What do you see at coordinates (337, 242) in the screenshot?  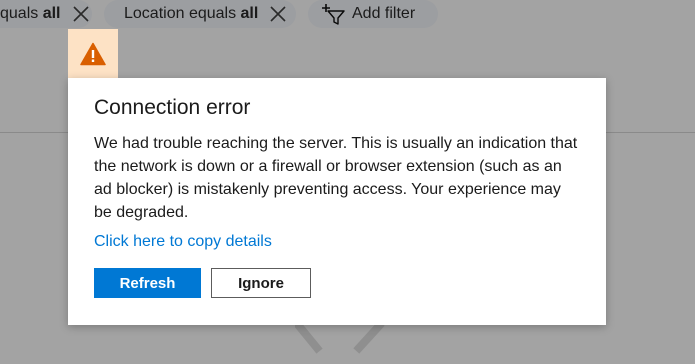 I see `copy-details-link: Click here to copy details` at bounding box center [337, 242].